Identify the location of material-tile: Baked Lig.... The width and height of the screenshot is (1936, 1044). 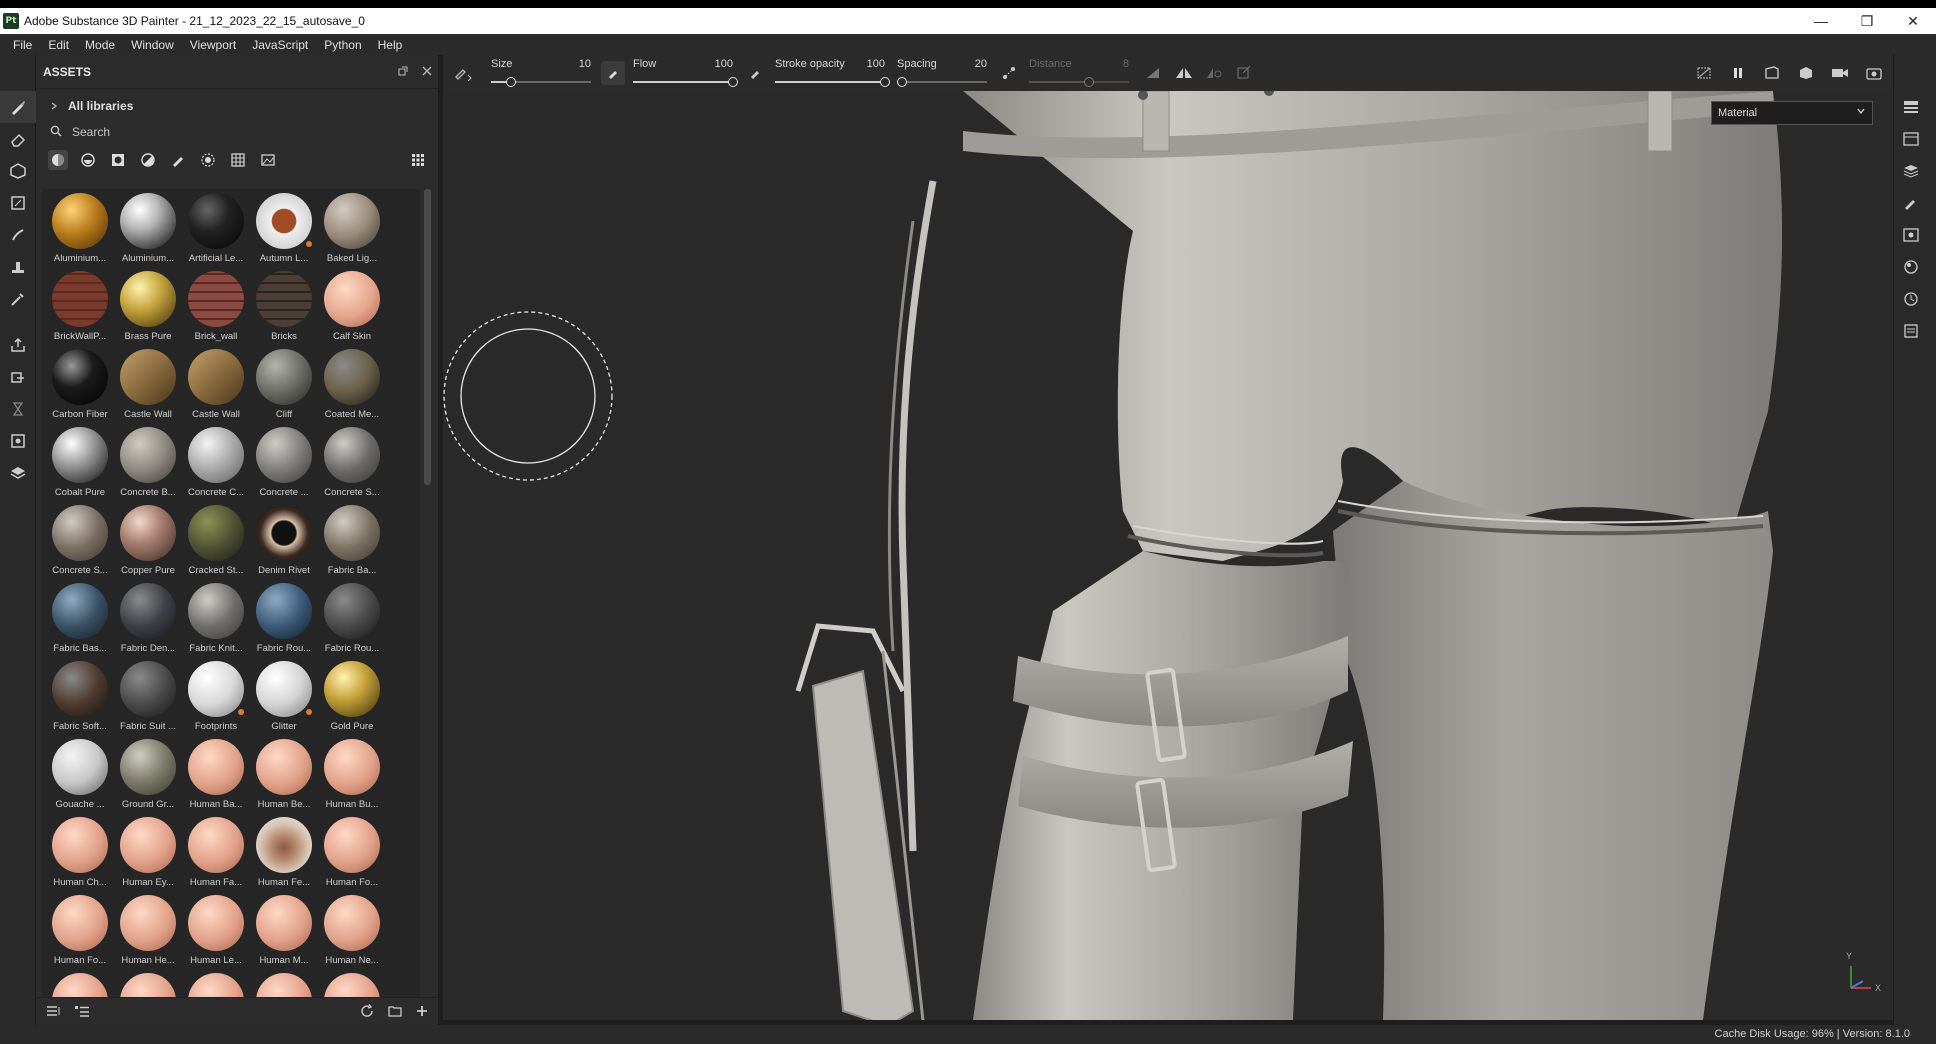
(352, 232).